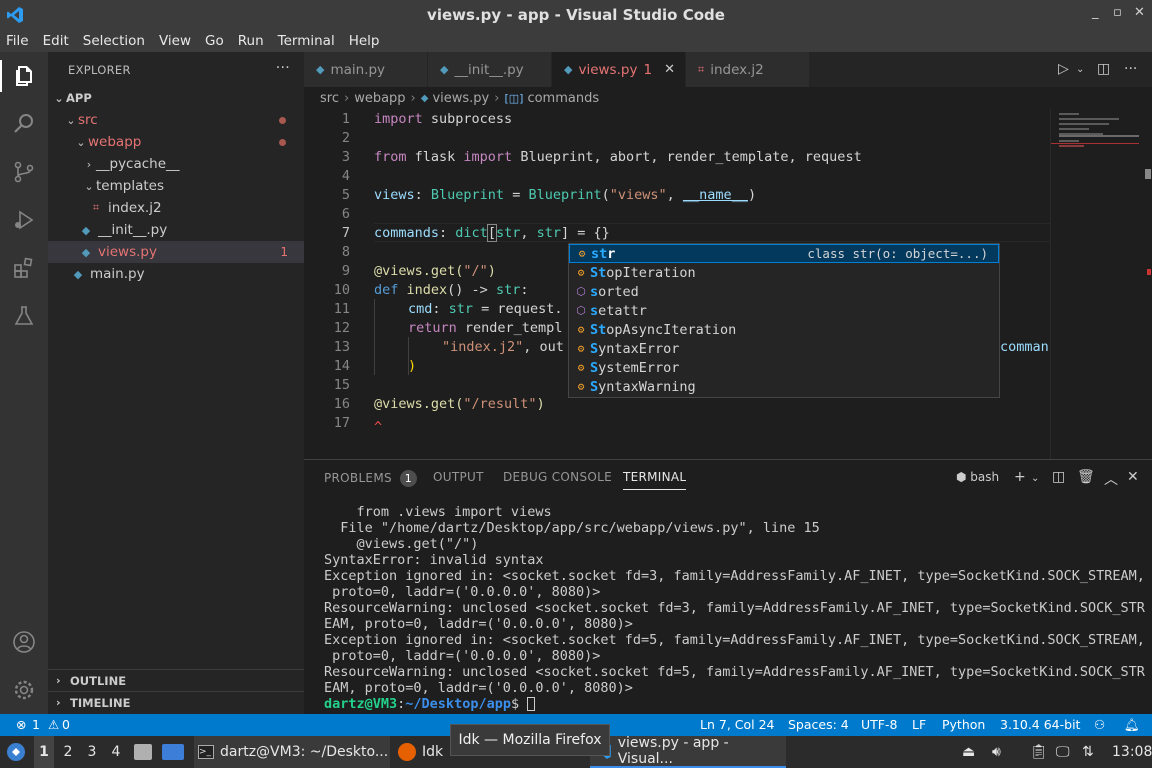 This screenshot has width=1152, height=768. What do you see at coordinates (963, 724) in the screenshot?
I see `language-mode: Python` at bounding box center [963, 724].